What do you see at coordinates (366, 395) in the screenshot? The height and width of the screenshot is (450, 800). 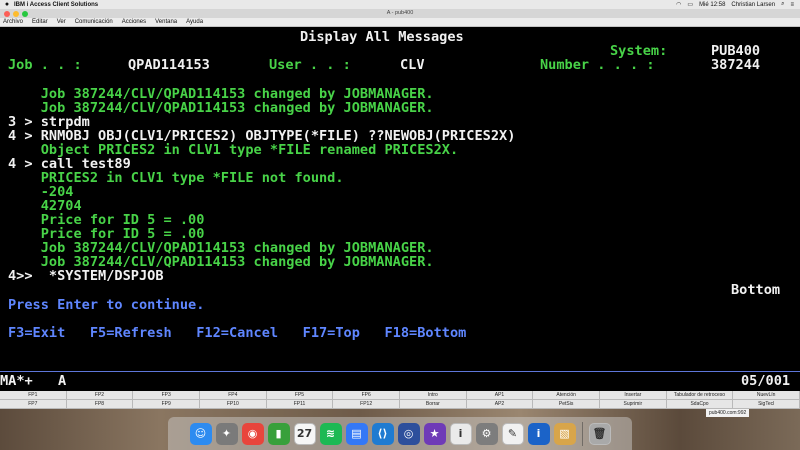 I see `fkey-fp6: FP6` at bounding box center [366, 395].